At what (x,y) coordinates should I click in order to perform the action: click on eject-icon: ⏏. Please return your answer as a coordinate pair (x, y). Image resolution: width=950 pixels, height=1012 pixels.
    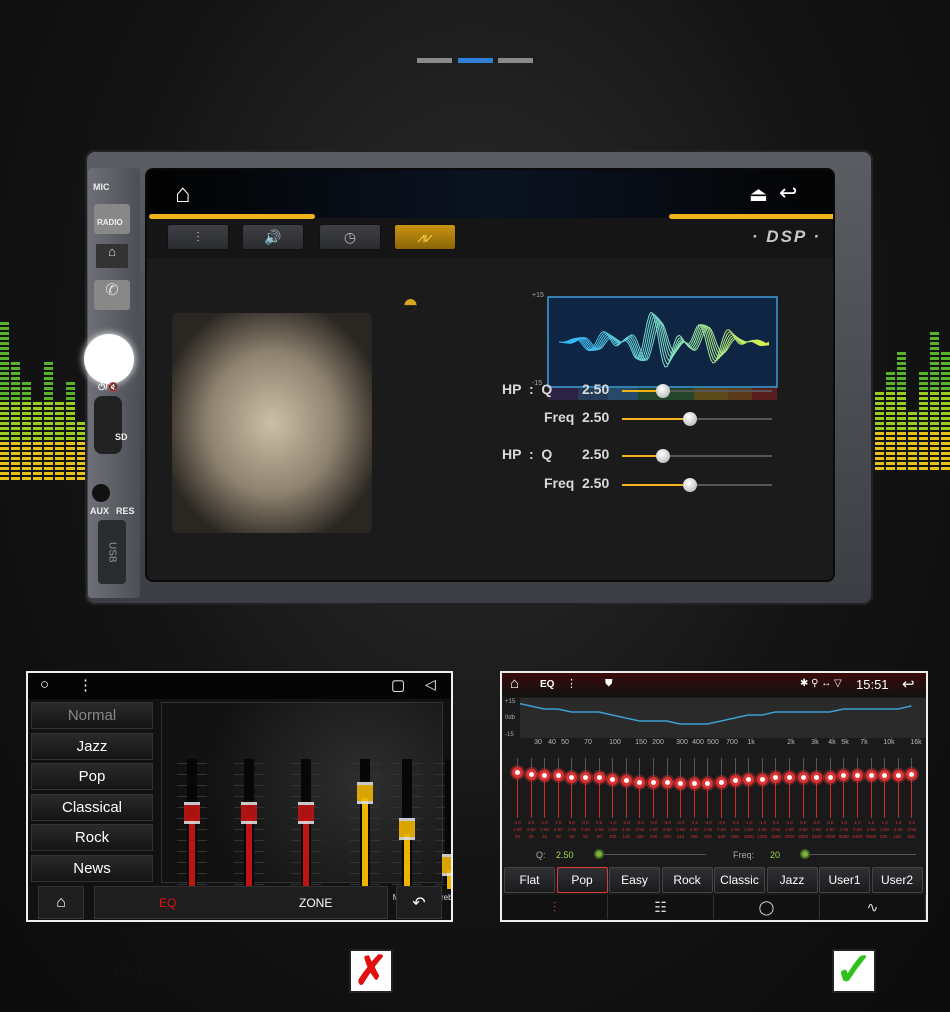
    Looking at the image, I should click on (758, 194).